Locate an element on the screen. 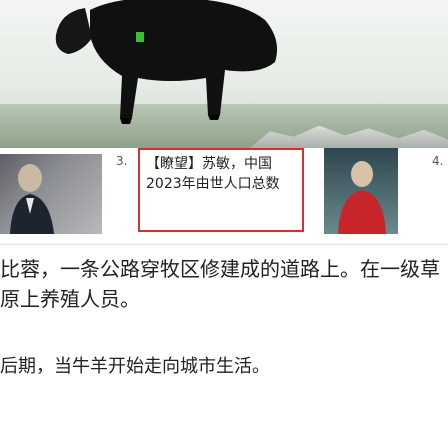 This screenshot has width=448, height=448. section-divider is located at coordinates (224, 244).